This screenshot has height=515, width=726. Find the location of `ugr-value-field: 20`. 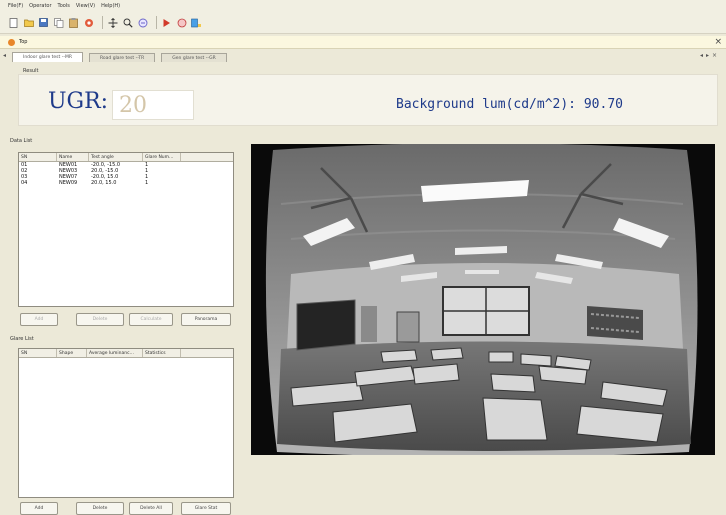

ugr-value-field: 20 is located at coordinates (153, 105).